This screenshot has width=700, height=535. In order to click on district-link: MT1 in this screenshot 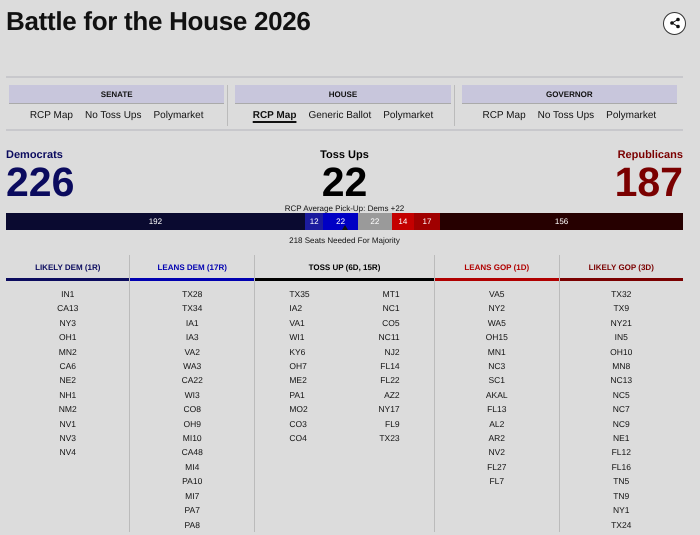, I will do `click(391, 294)`.